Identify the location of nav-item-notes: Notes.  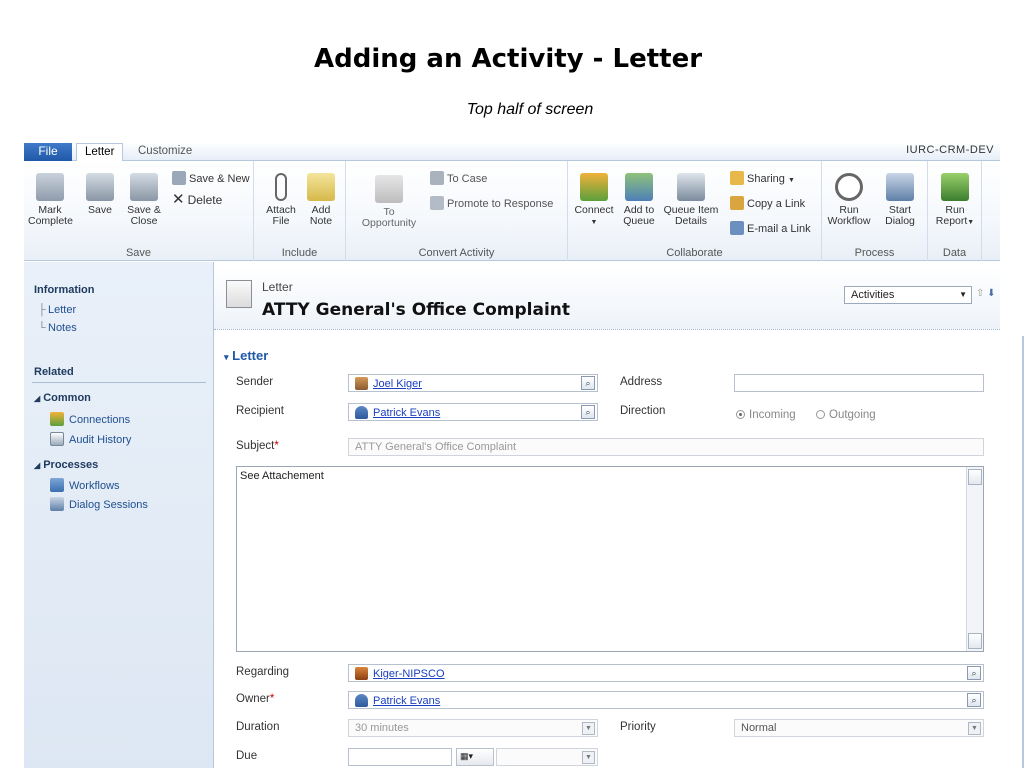
(62, 328).